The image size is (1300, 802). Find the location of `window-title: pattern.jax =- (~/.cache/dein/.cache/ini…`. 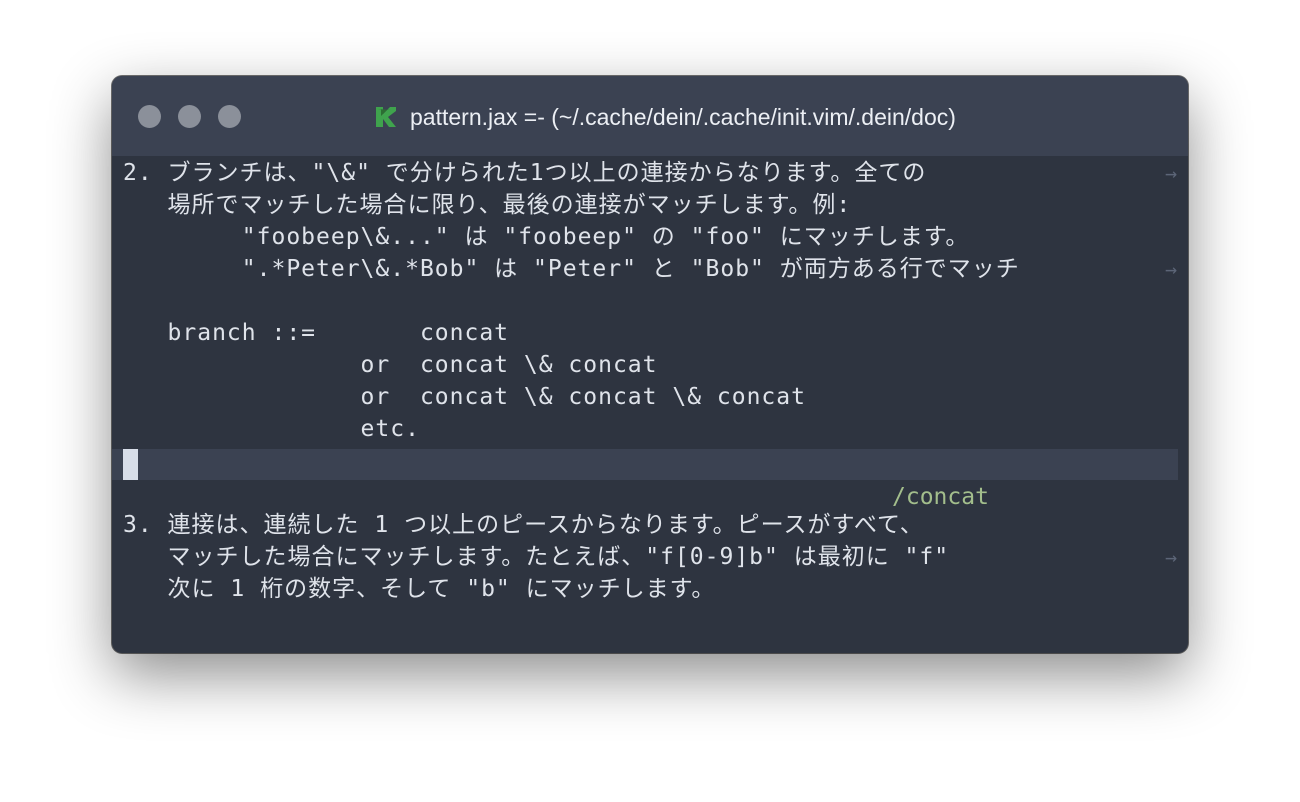

window-title: pattern.jax =- (~/.cache/dein/.cache/ini… is located at coordinates (665, 117).